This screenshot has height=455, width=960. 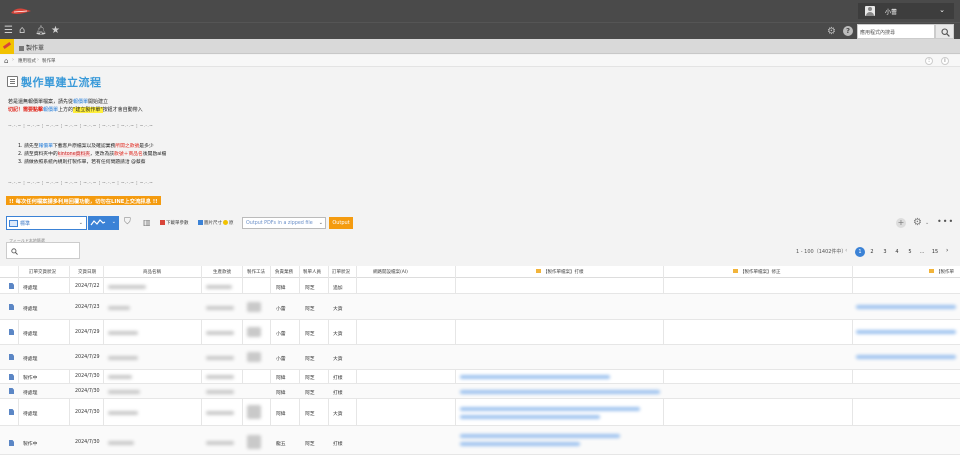 I want to click on redacted-product, so click(x=127, y=287).